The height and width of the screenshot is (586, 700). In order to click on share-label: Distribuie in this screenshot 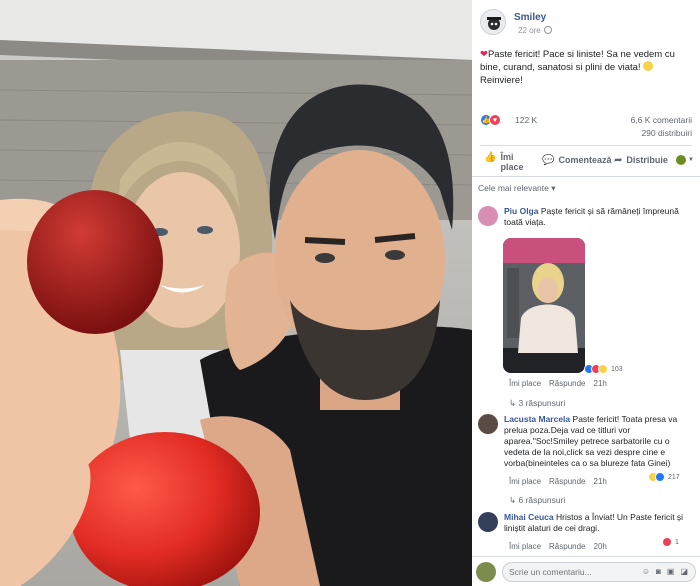, I will do `click(647, 160)`.